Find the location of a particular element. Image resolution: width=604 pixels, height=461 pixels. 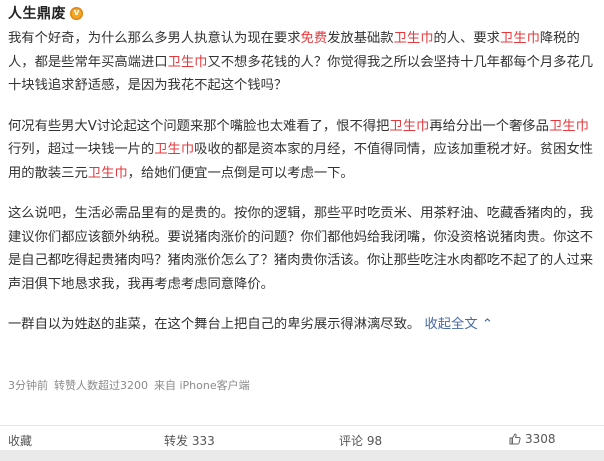

text-segment: 行列，超过一块钱一片的 is located at coordinates (81, 149).